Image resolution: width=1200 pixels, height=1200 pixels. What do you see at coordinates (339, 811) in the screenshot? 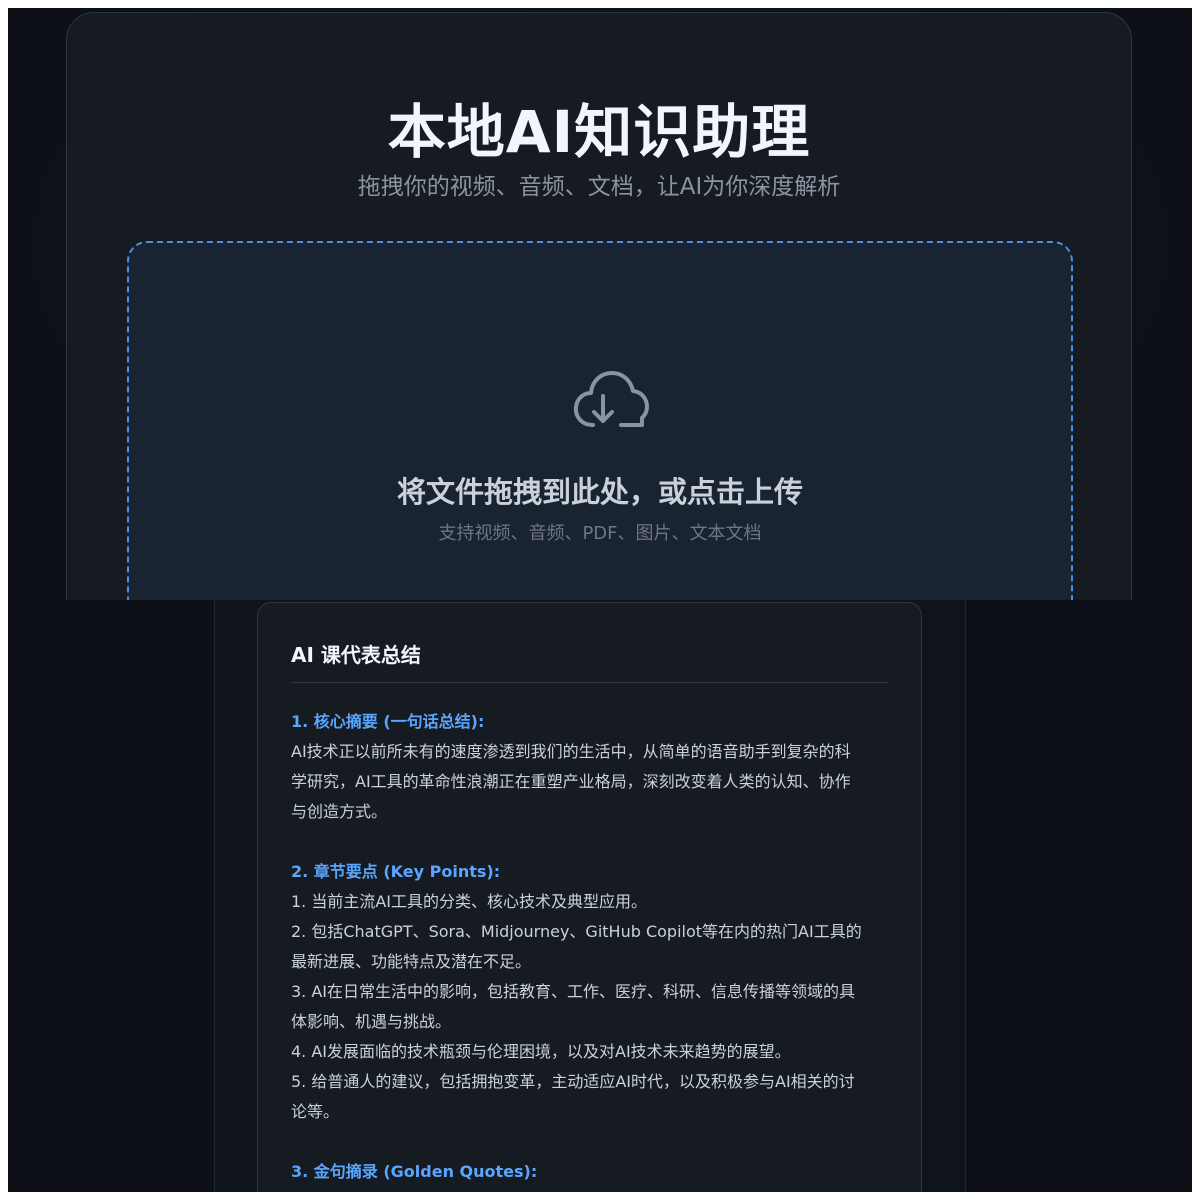
I see `core-summary-line: 与创造方式。` at bounding box center [339, 811].